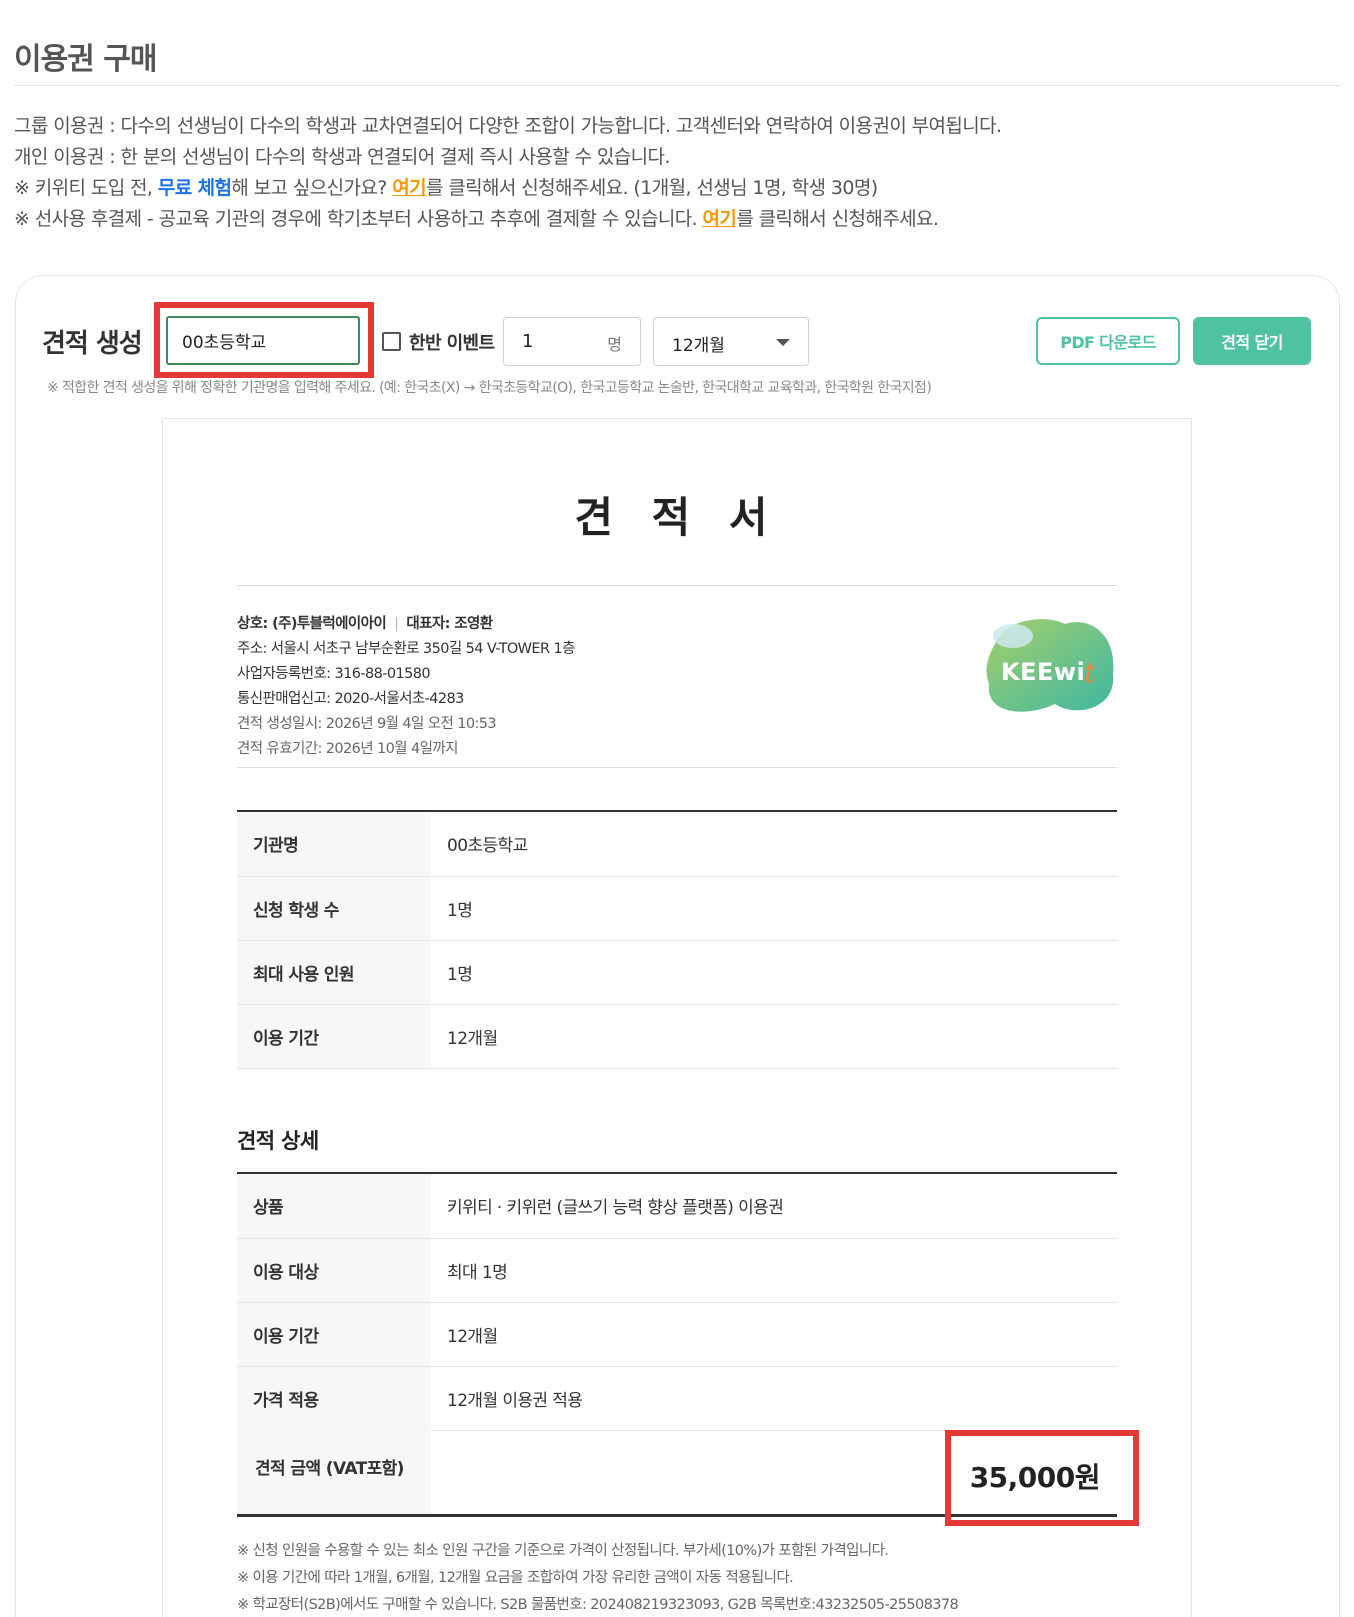 The height and width of the screenshot is (1617, 1354). What do you see at coordinates (677, 85) in the screenshot?
I see `title-divider` at bounding box center [677, 85].